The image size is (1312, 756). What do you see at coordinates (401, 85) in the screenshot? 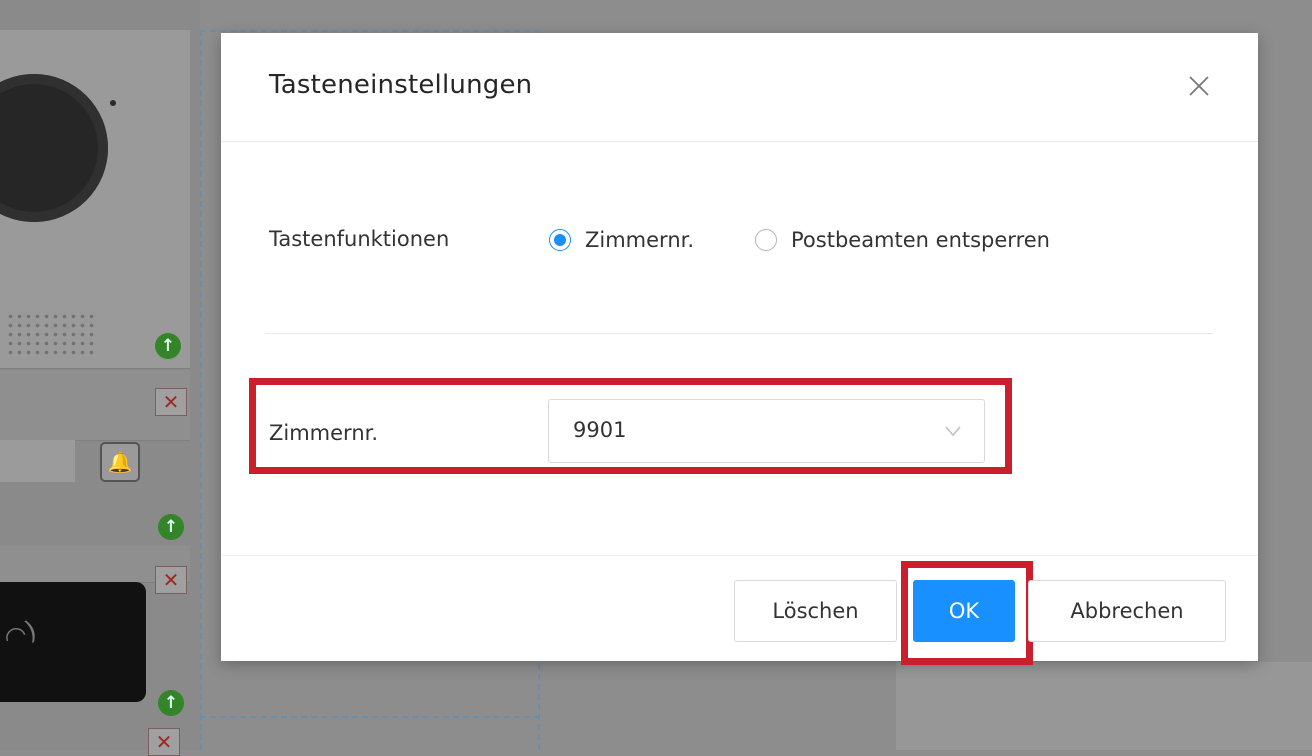
I see `dialog-title: Tasteneinstellungen` at bounding box center [401, 85].